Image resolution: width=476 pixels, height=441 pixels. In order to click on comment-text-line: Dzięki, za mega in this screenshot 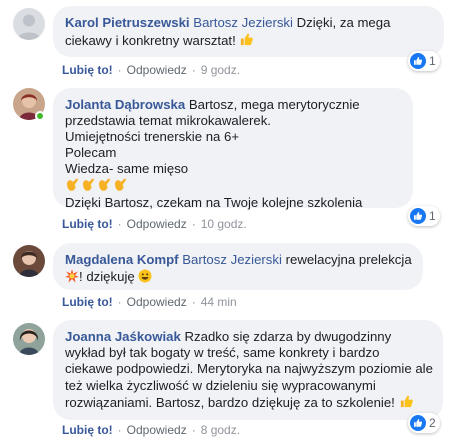, I will do `click(343, 22)`.